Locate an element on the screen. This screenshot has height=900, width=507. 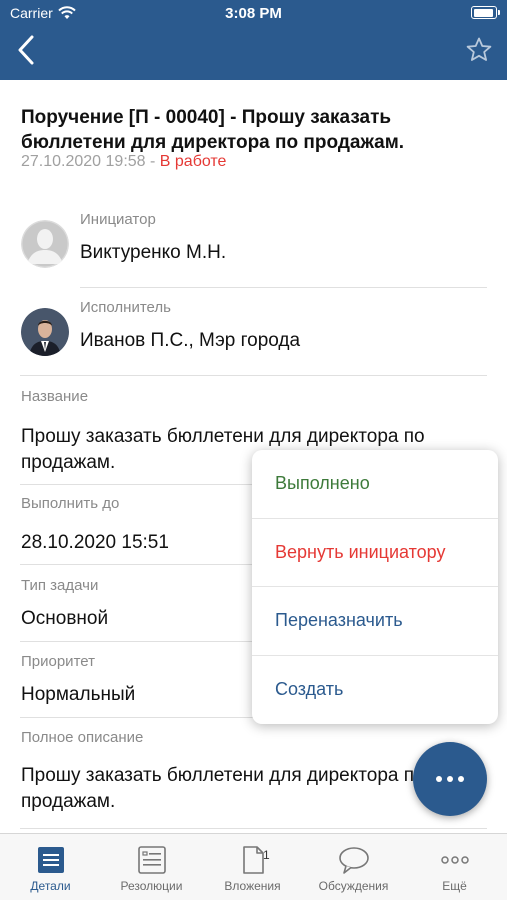
tab-attachments: 1 Вложения is located at coordinates (252, 867).